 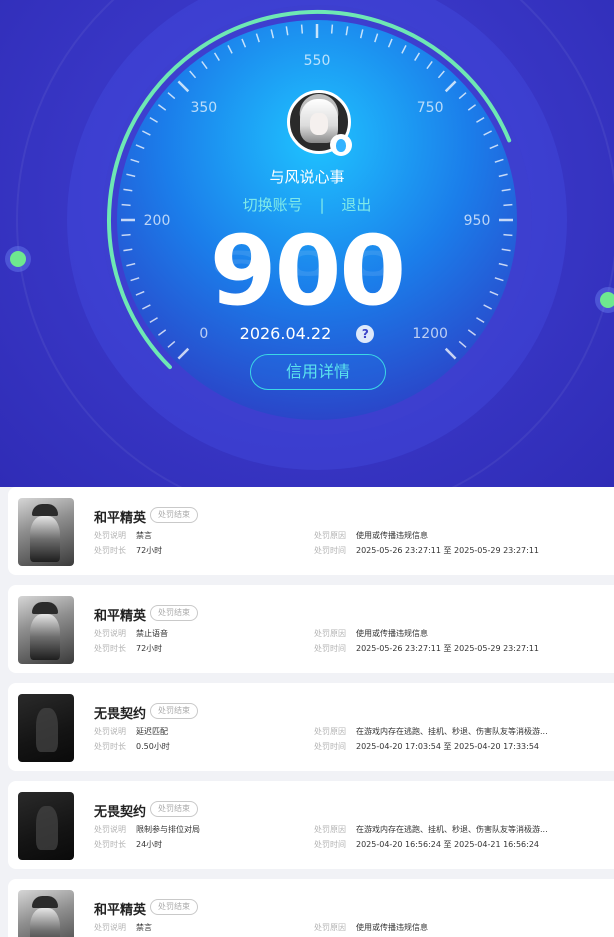 What do you see at coordinates (430, 108) in the screenshot?
I see `gauge-scale-label: 750` at bounding box center [430, 108].